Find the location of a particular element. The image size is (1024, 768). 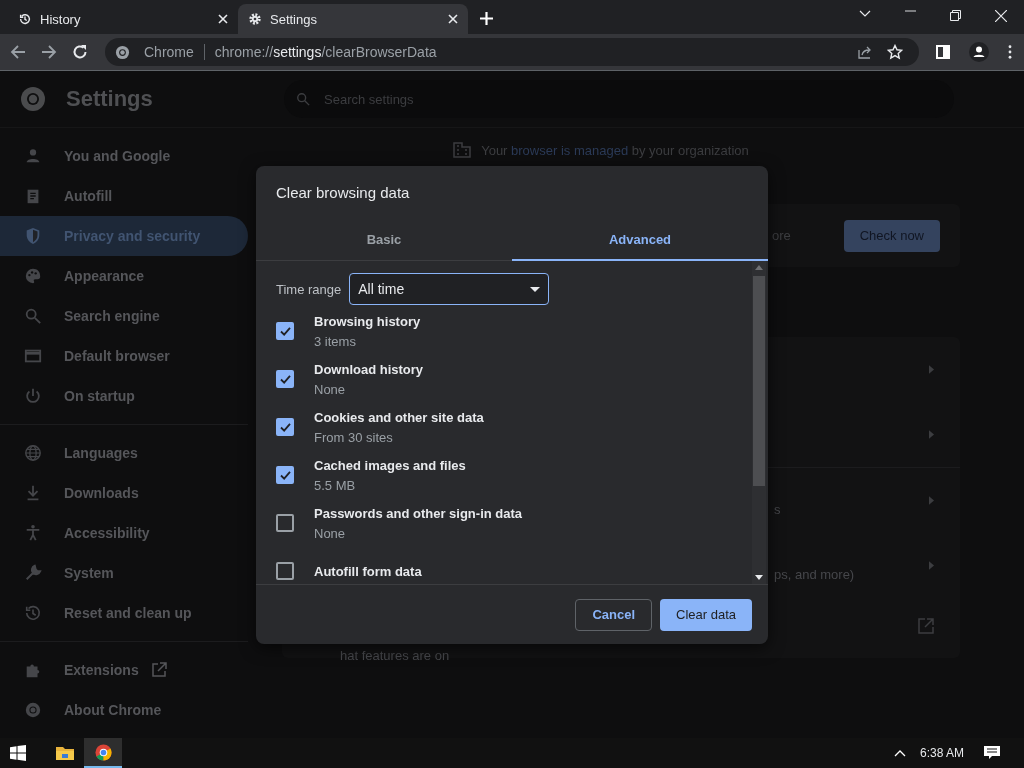

menu-icon is located at coordinates (1010, 52).